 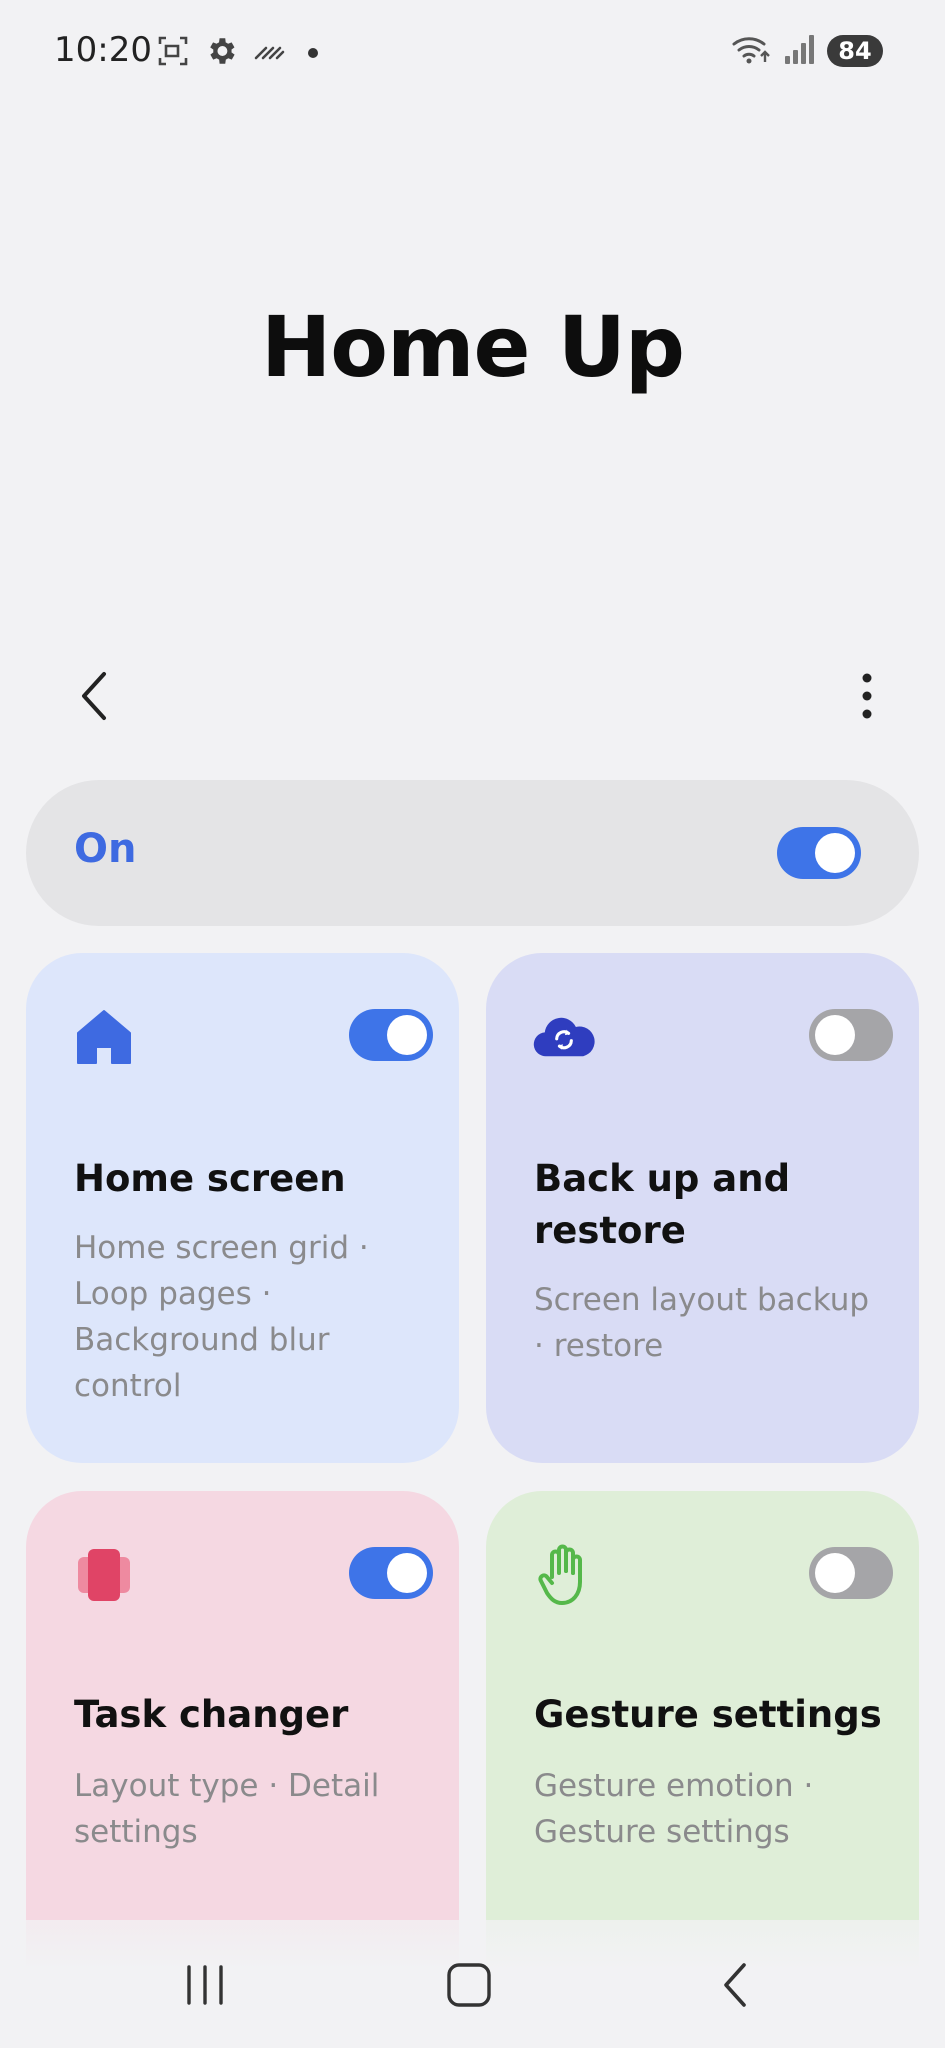 I want to click on more-vertical-icon, so click(x=867, y=696).